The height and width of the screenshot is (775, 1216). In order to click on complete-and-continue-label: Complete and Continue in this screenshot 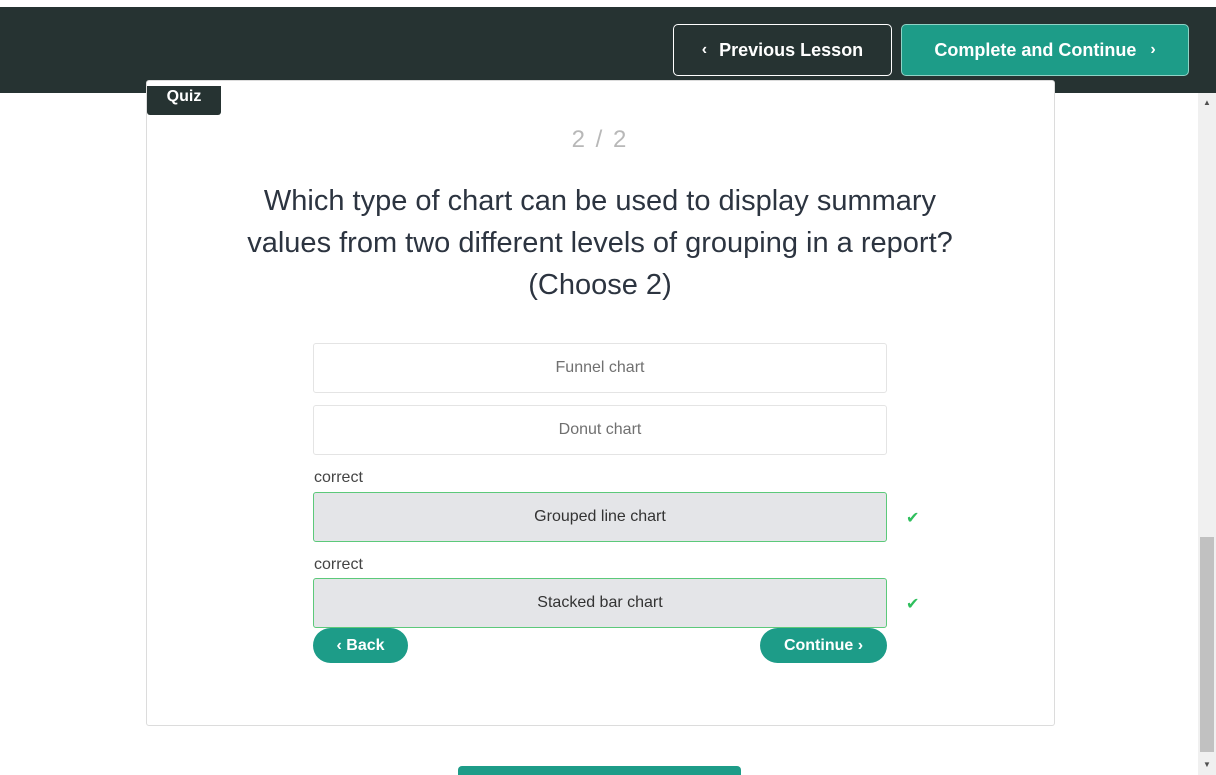, I will do `click(1035, 49)`.